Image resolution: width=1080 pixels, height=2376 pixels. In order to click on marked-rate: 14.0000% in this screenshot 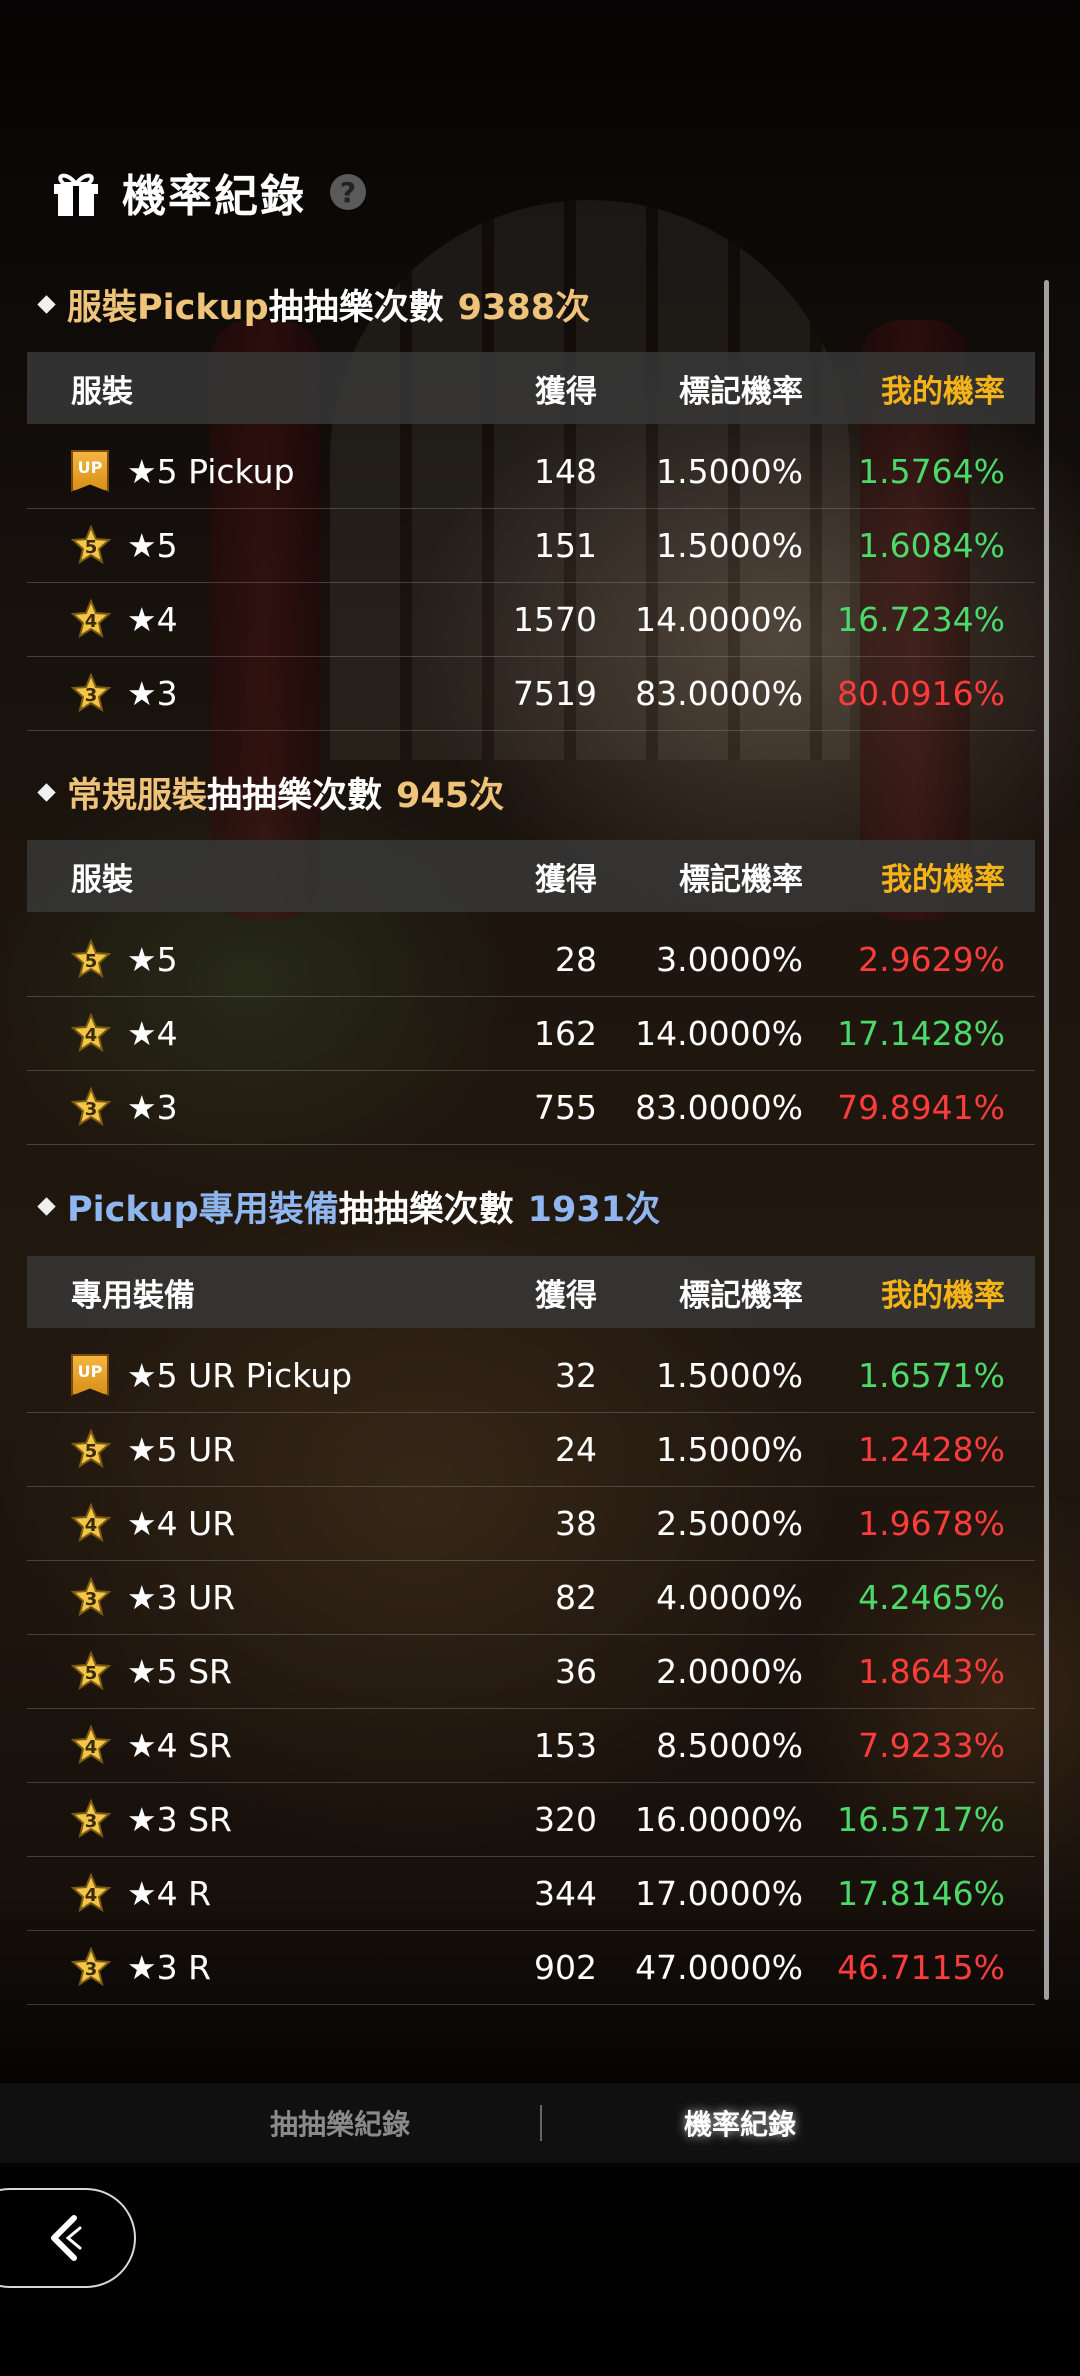, I will do `click(719, 619)`.